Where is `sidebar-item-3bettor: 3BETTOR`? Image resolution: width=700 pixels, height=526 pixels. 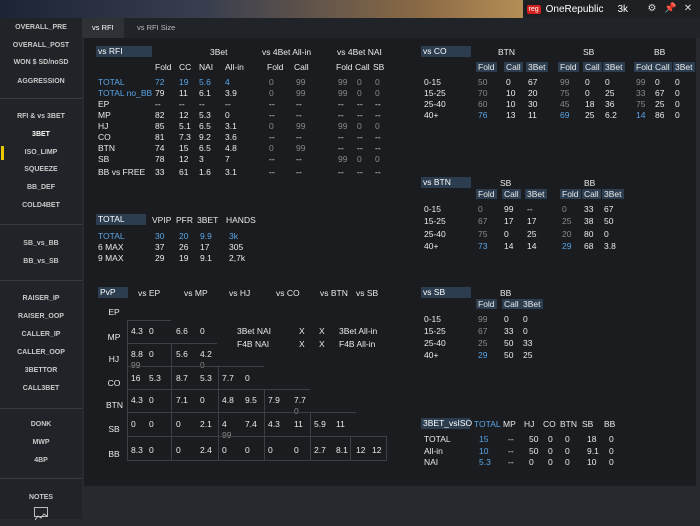
sidebar-item-3bettor: 3BETTOR is located at coordinates (41, 371).